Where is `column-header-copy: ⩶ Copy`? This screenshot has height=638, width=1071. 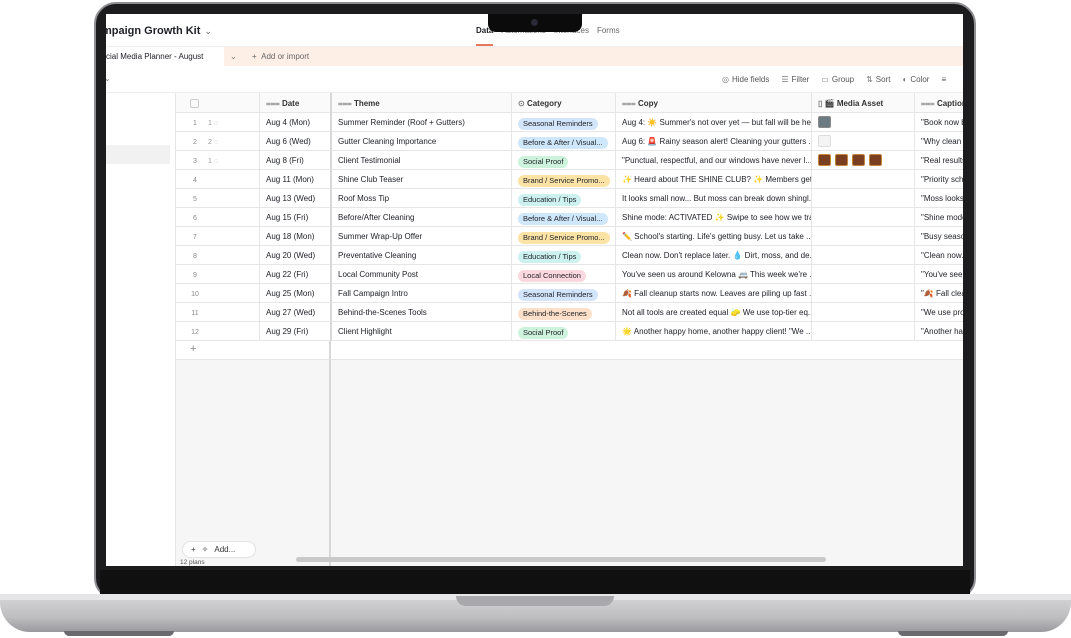
column-header-copy: ⩶ Copy is located at coordinates (714, 103).